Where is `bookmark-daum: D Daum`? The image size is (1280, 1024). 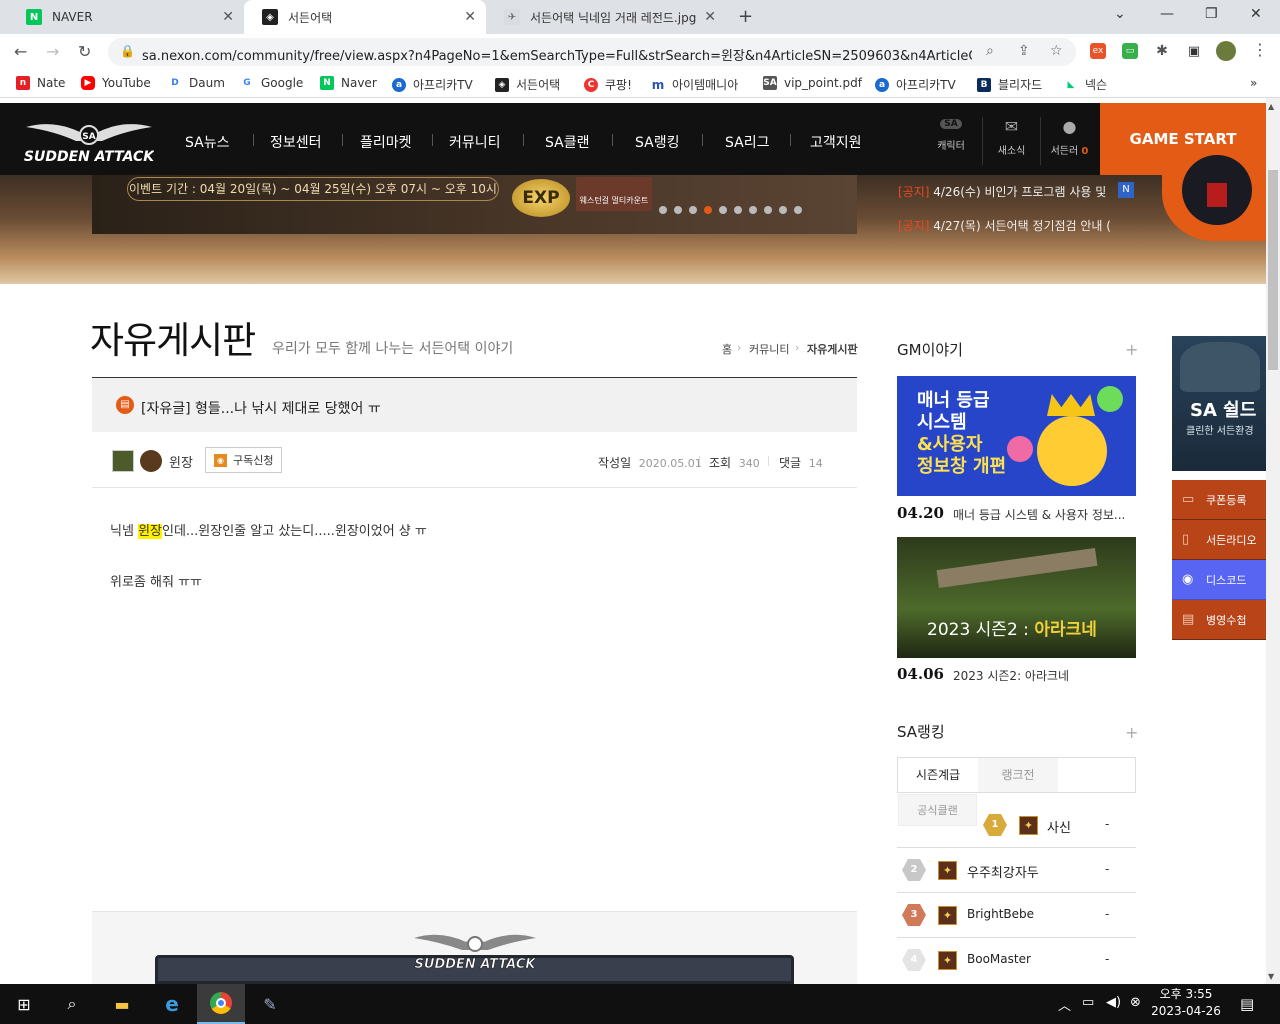 bookmark-daum: D Daum is located at coordinates (196, 83).